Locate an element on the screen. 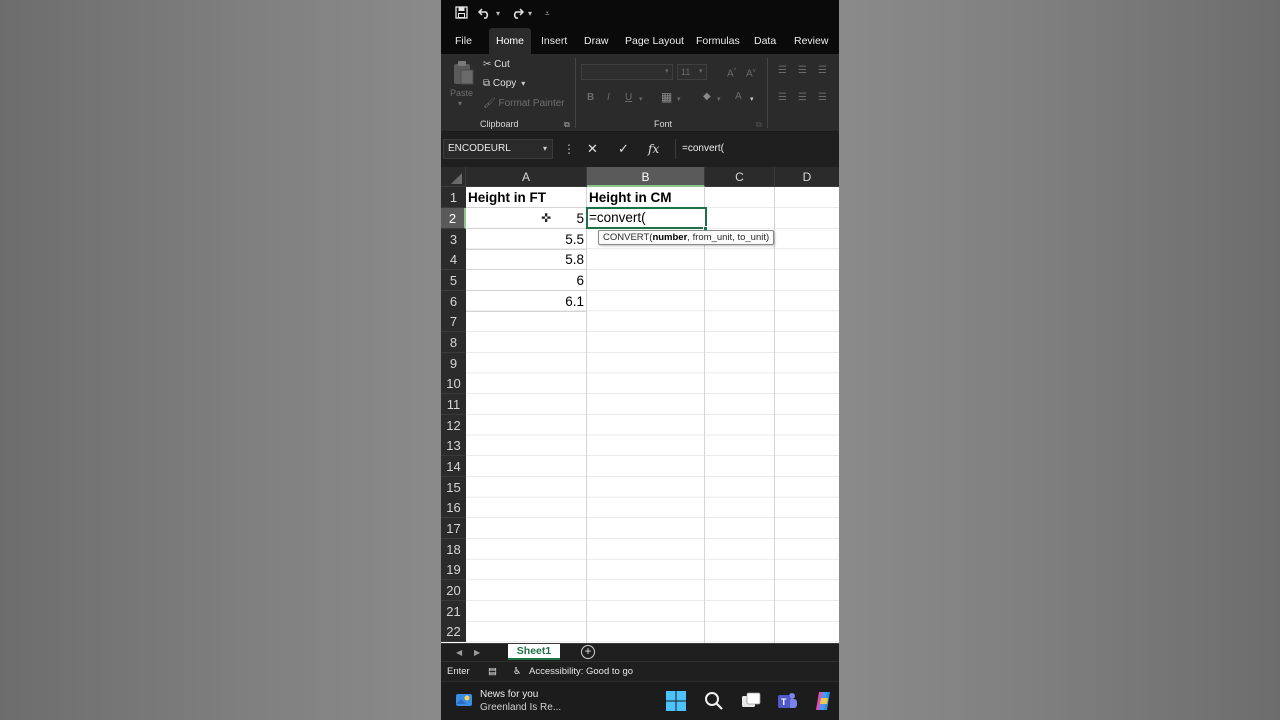 The height and width of the screenshot is (720, 1280). sheet-tab-sheet1: Sheet1 is located at coordinates (534, 652).